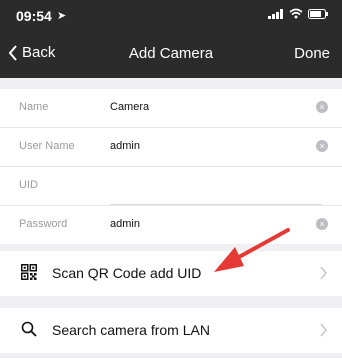 The height and width of the screenshot is (358, 342). Describe the element at coordinates (171, 186) in the screenshot. I see `uid-row: UID` at that location.